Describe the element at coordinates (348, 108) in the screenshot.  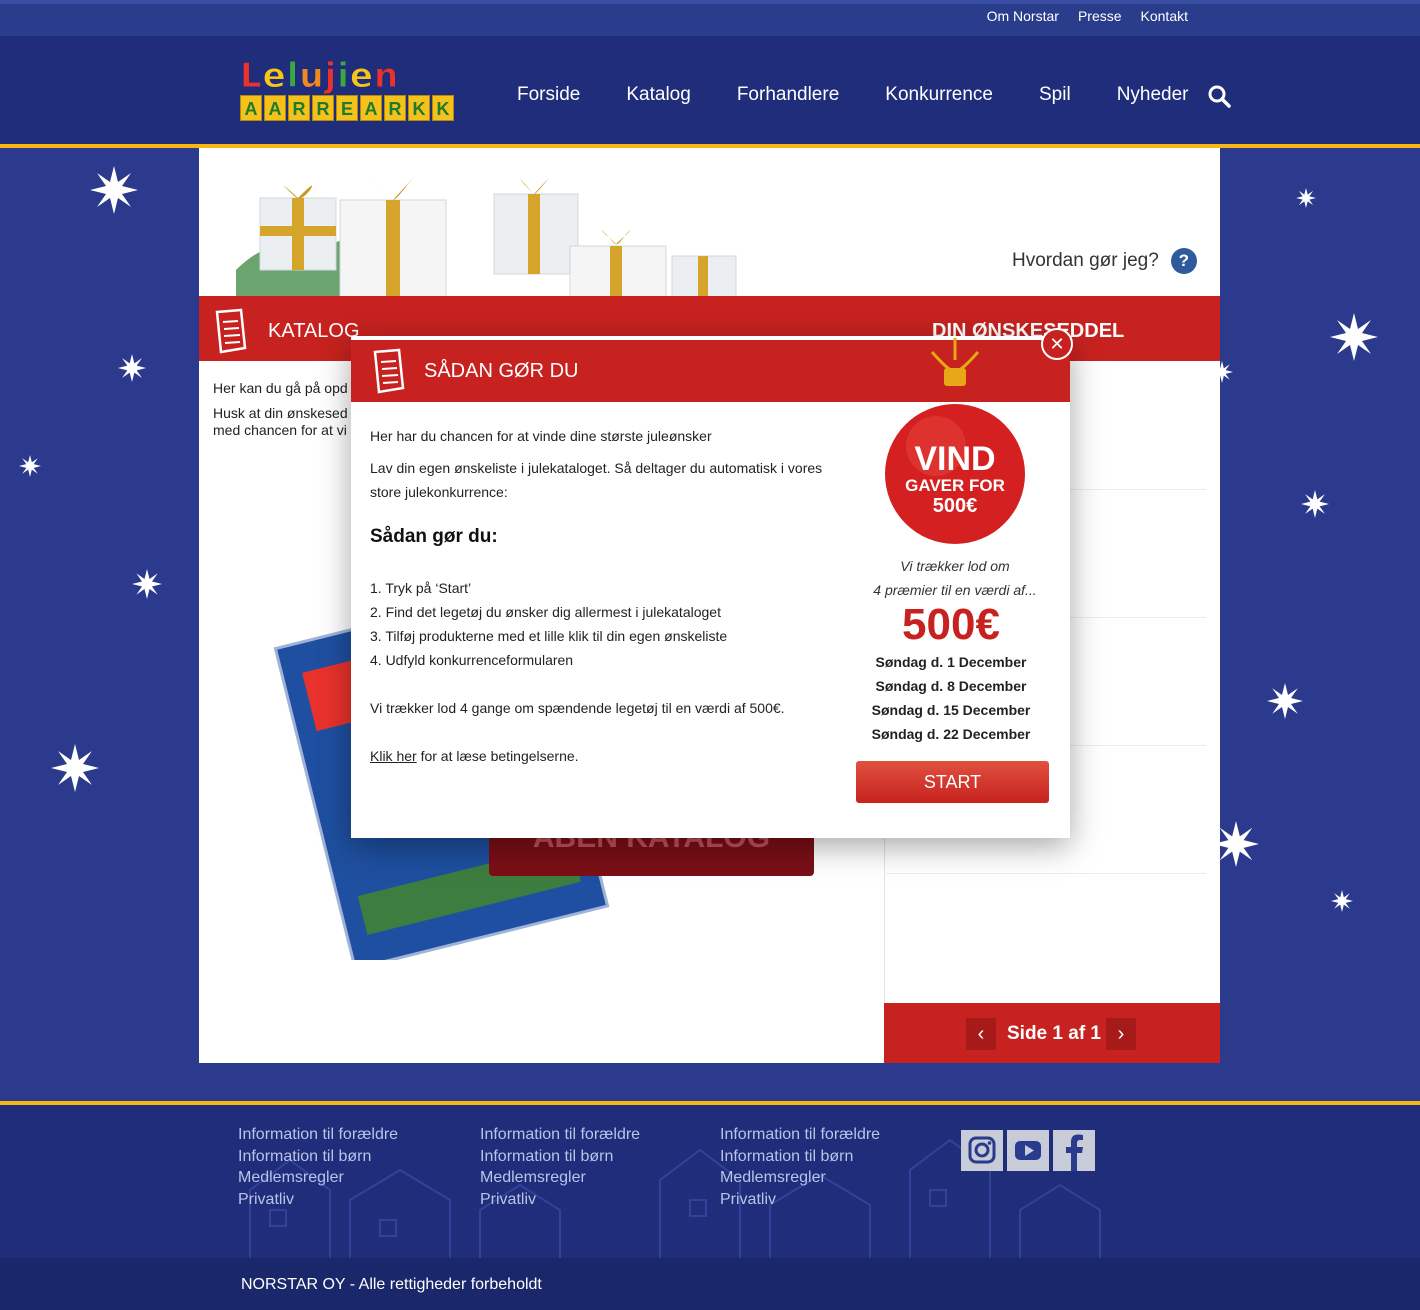
I see `logo-letters: A A R R E A R K K` at that location.